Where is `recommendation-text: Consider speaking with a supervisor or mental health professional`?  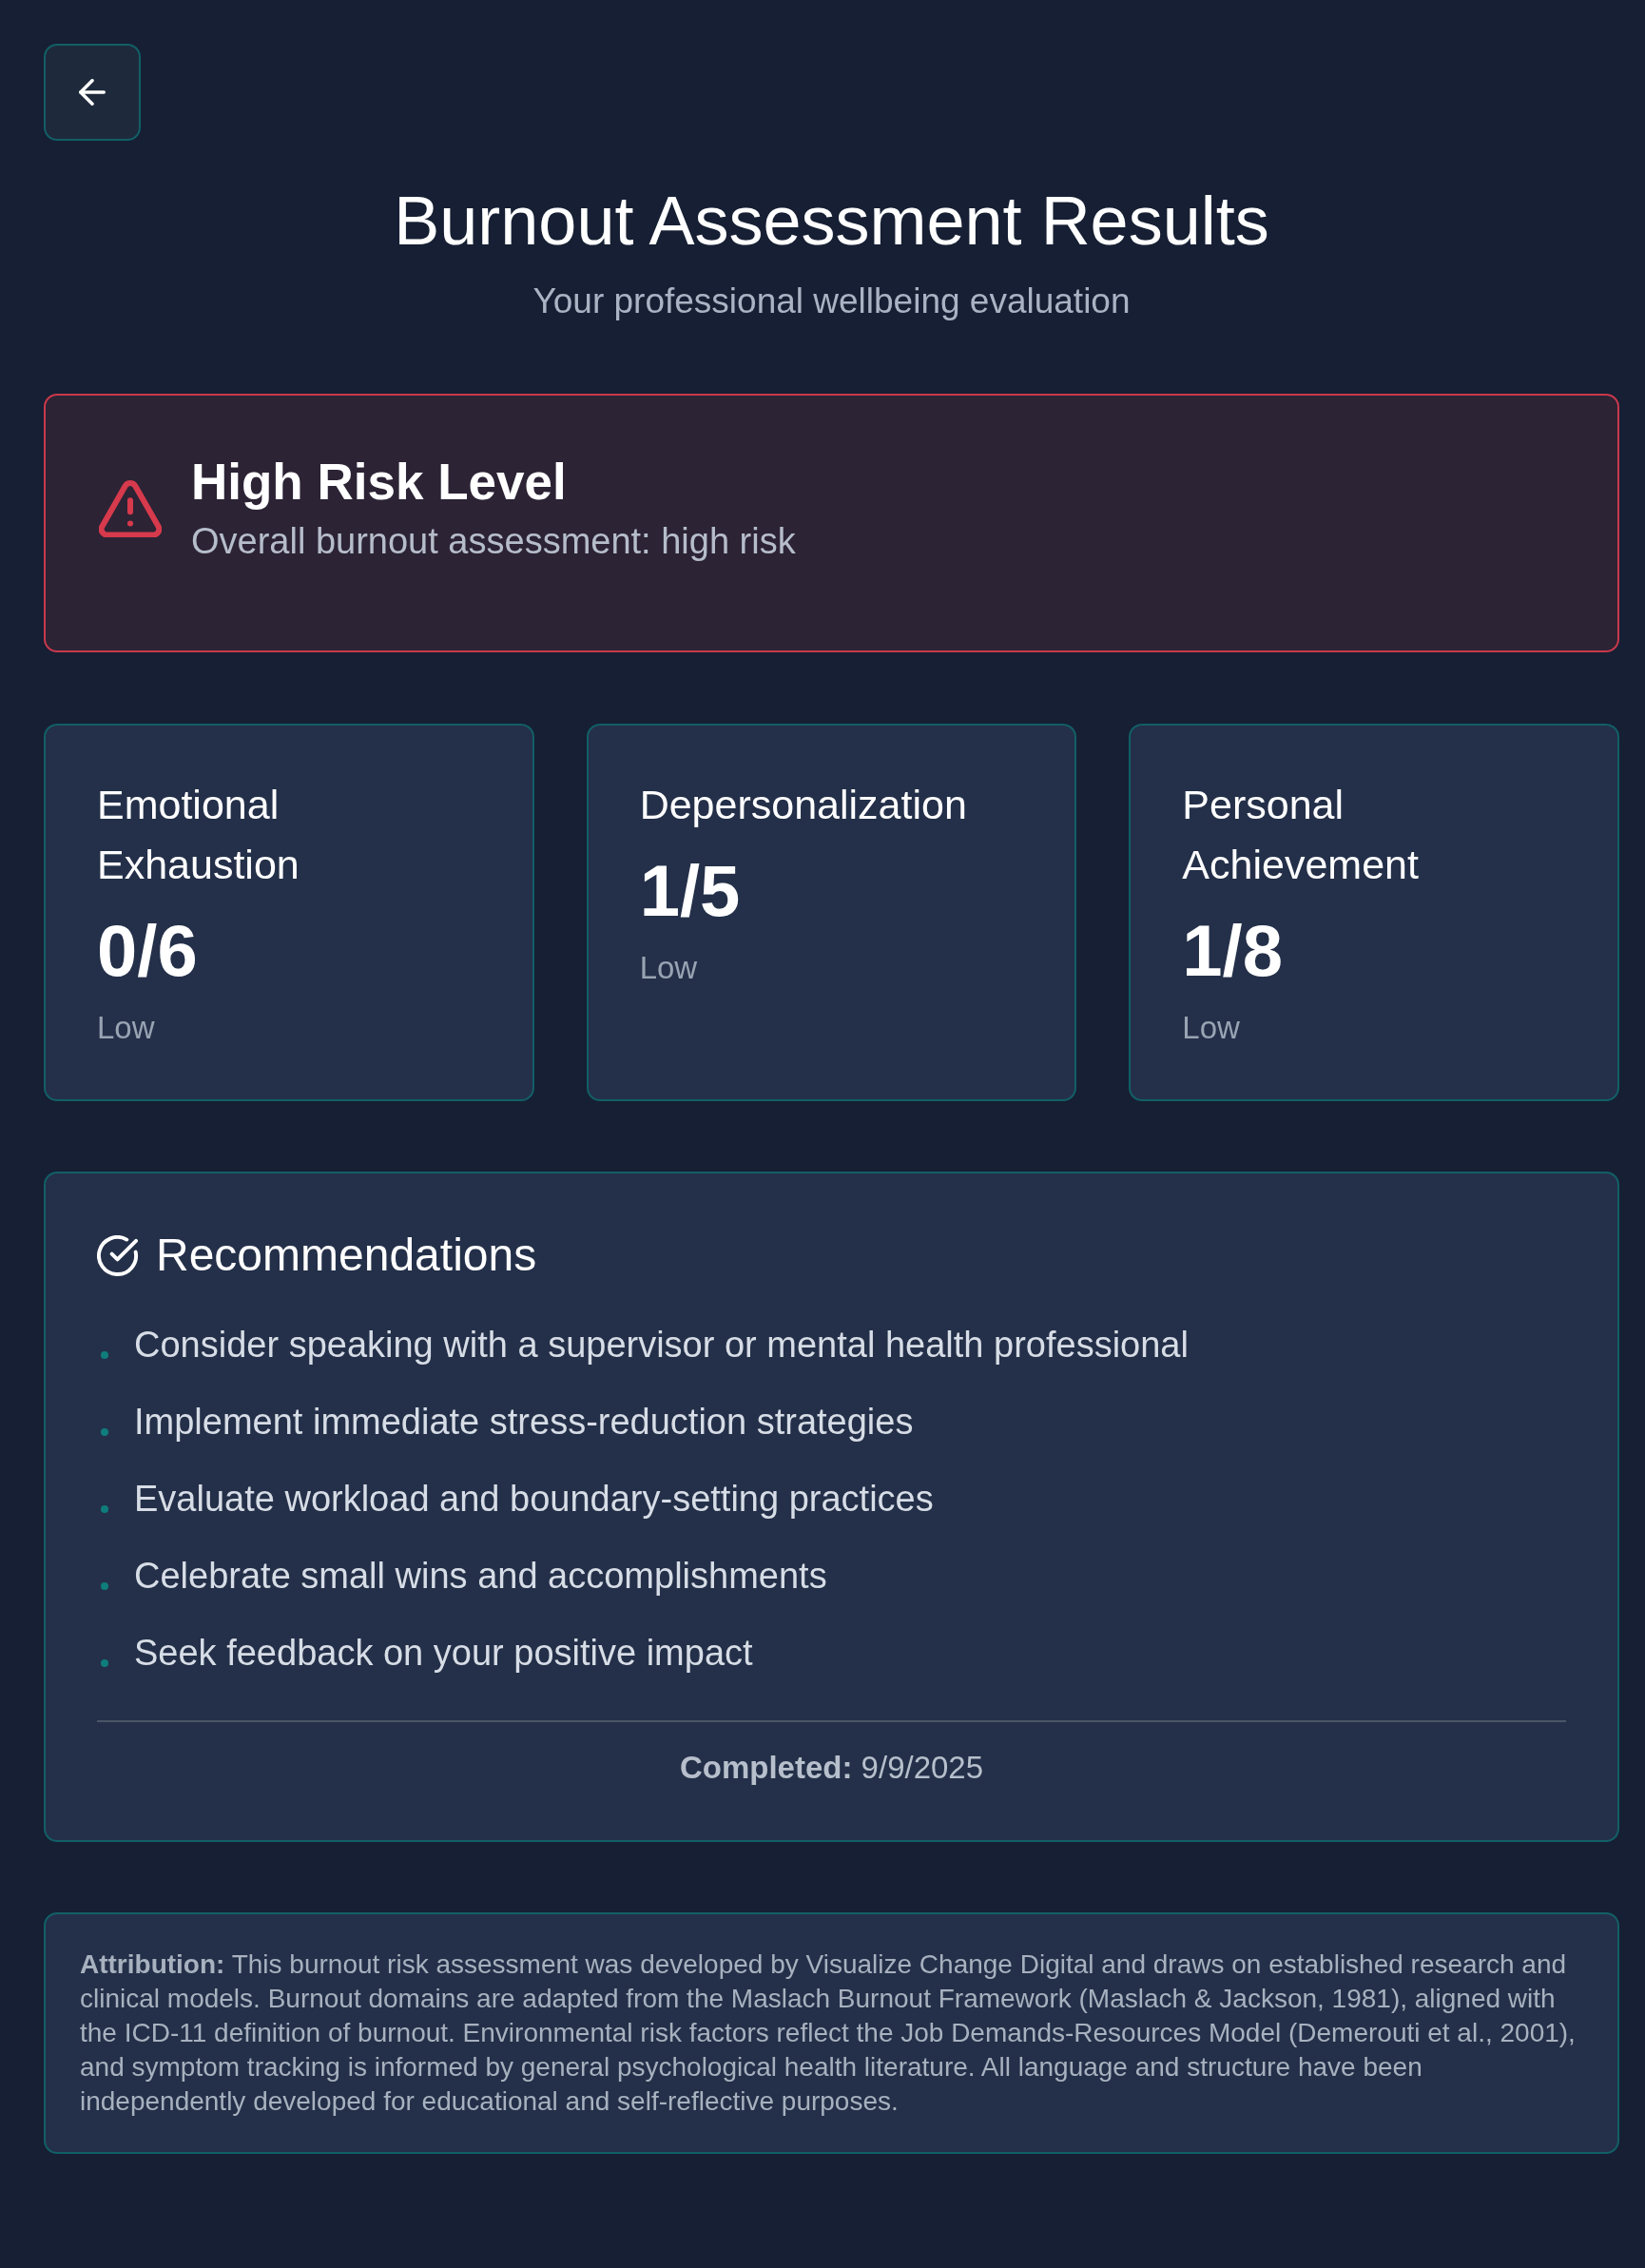 recommendation-text: Consider speaking with a supervisor or mental health professional is located at coordinates (662, 1346).